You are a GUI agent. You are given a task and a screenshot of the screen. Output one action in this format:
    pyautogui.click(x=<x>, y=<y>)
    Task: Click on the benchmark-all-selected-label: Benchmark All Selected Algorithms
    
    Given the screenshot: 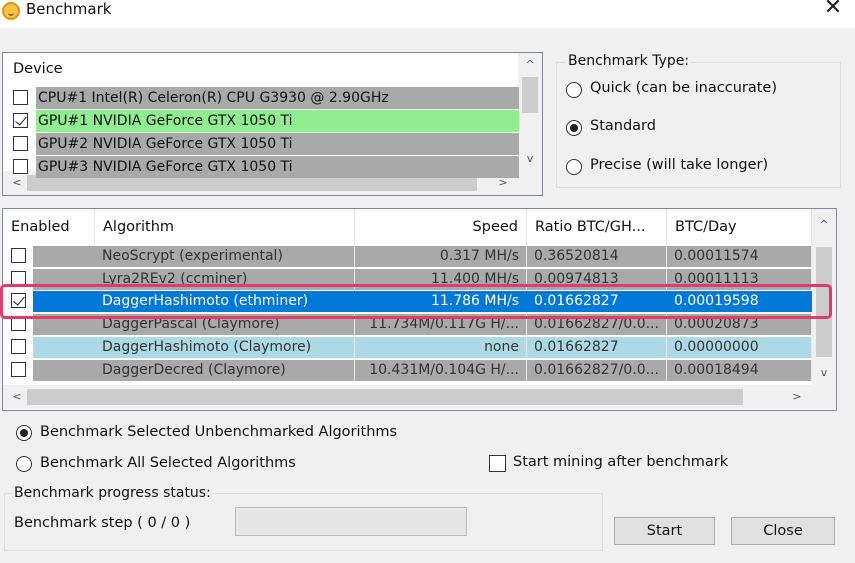 What is the action you would take?
    pyautogui.click(x=168, y=463)
    